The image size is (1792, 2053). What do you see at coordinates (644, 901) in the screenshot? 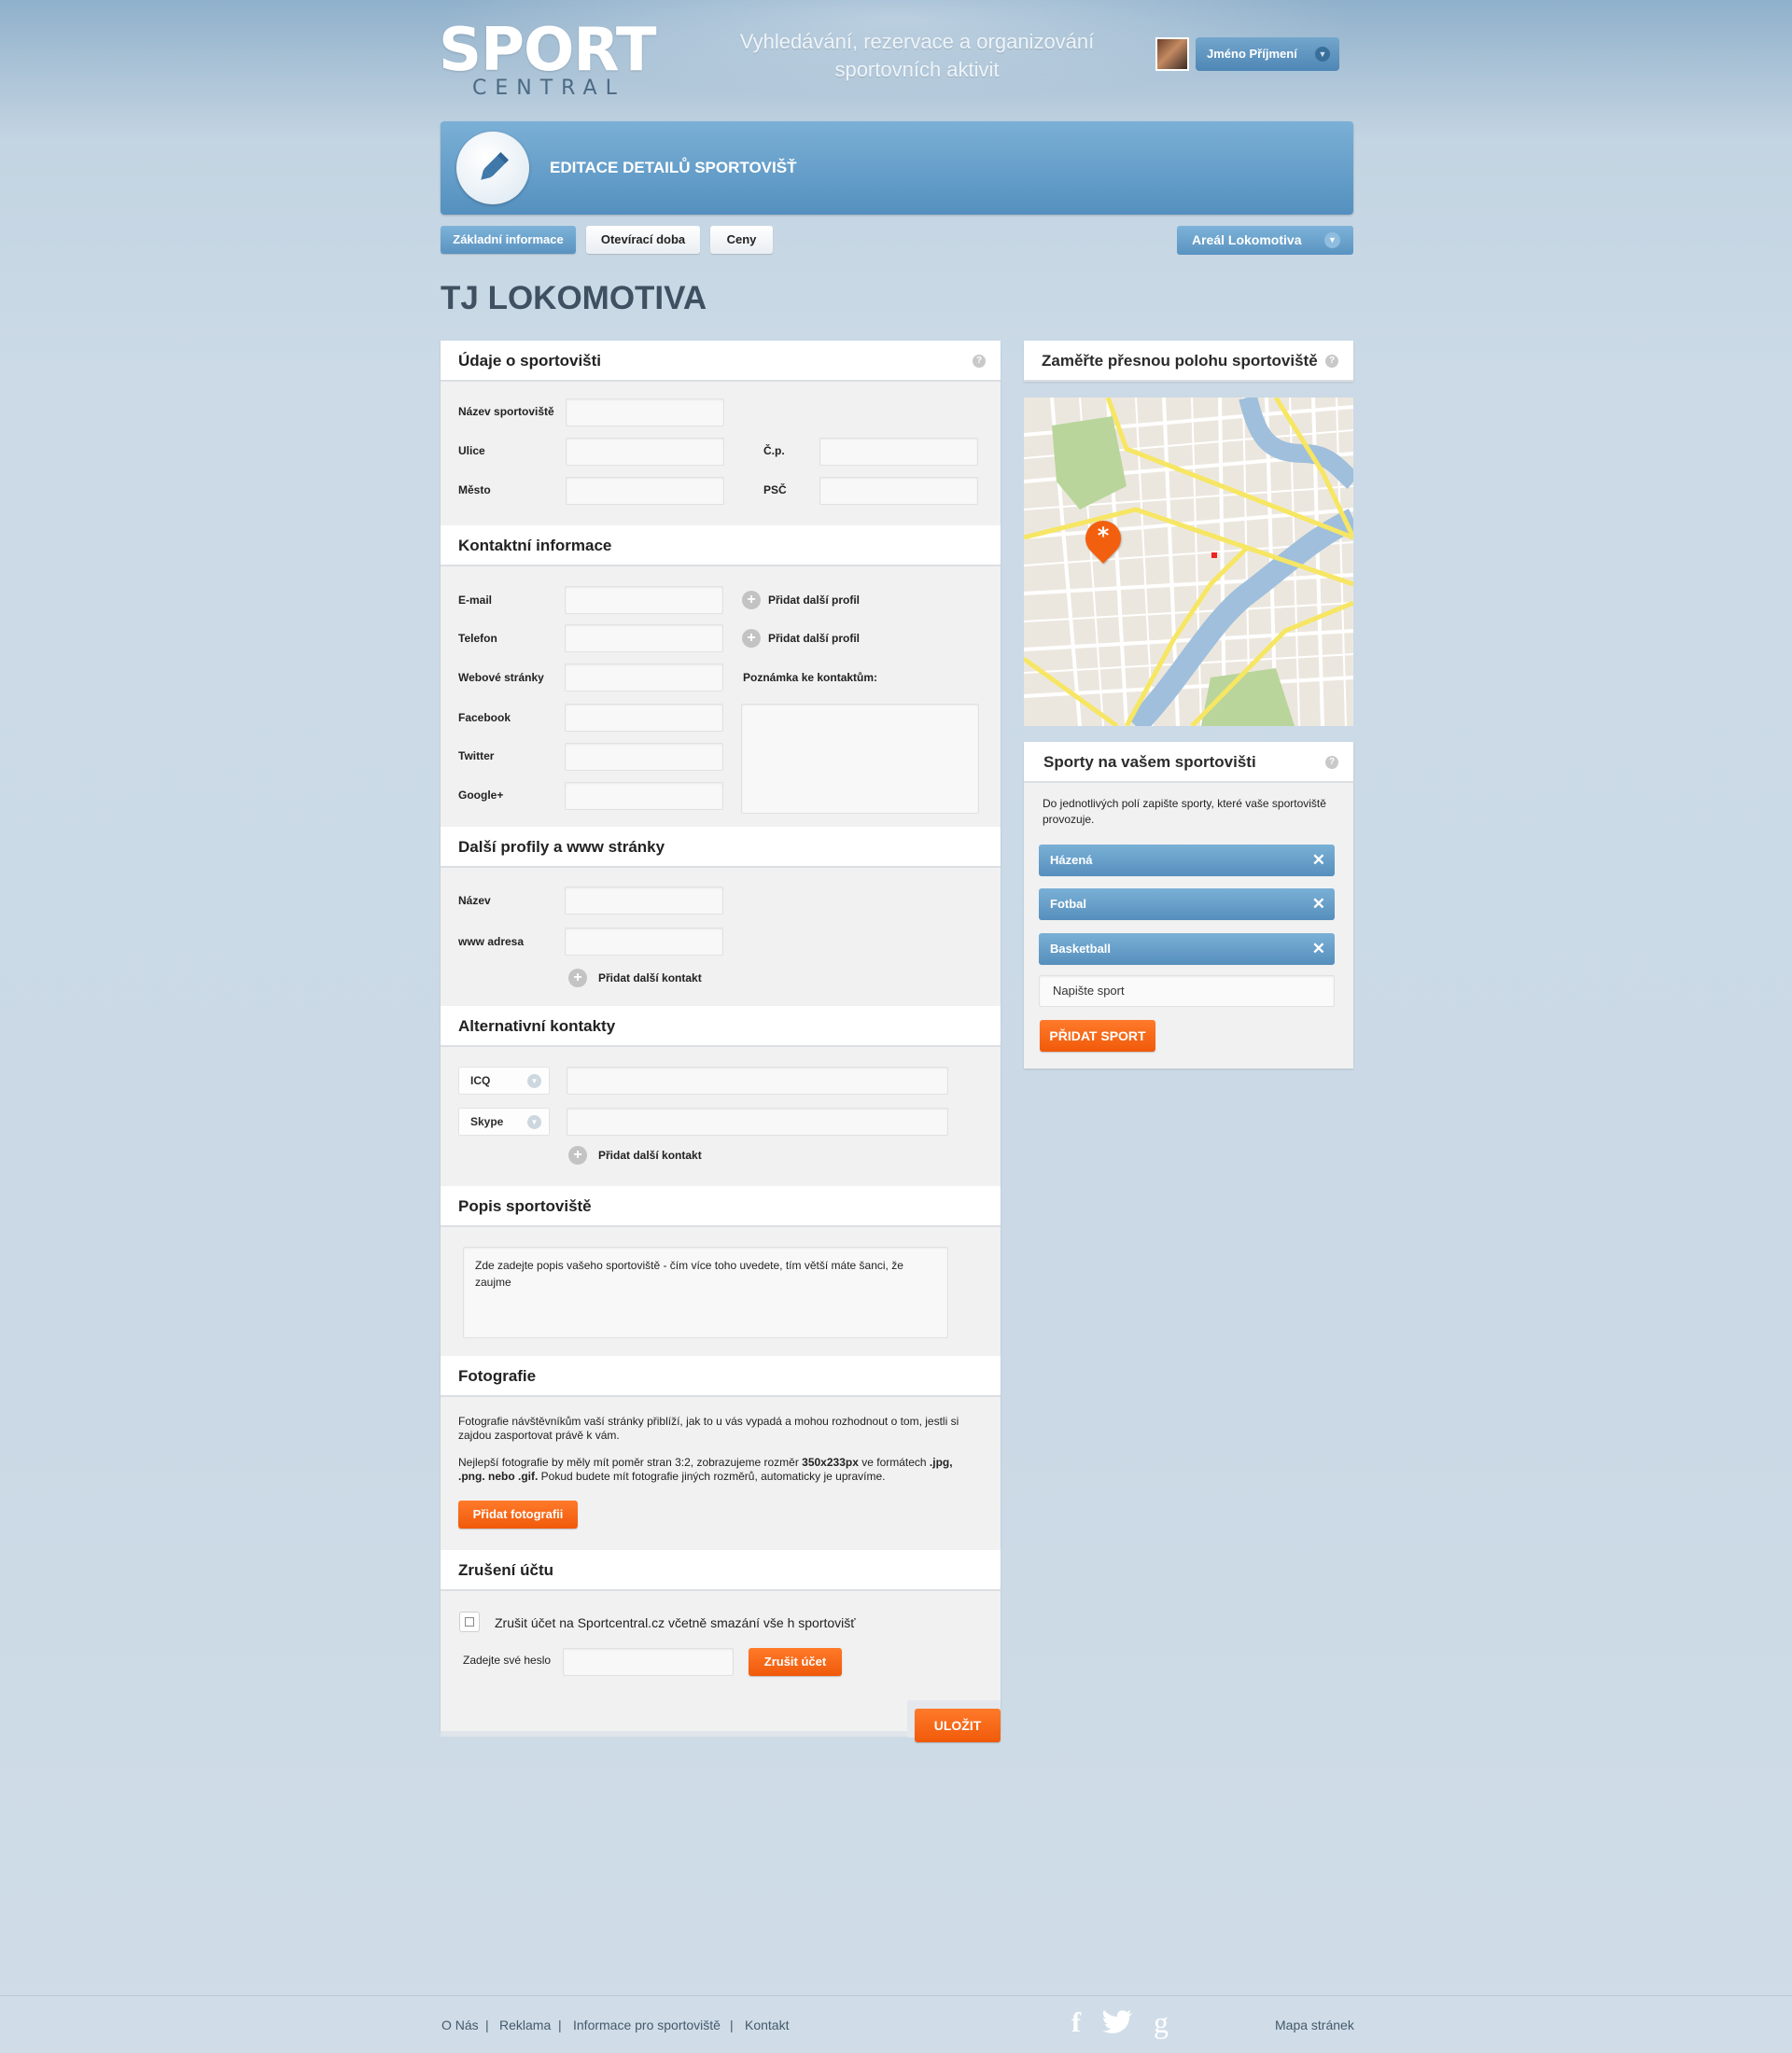
I see `profil-nazev-input` at bounding box center [644, 901].